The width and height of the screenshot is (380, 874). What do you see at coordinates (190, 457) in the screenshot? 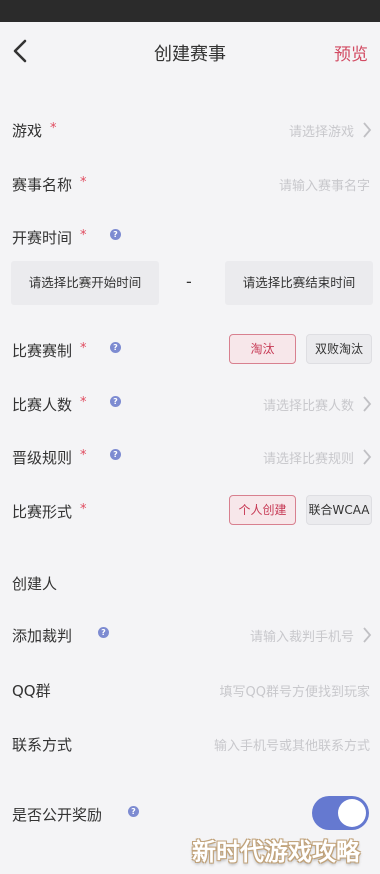
I see `advance-rule-row: 晋级规则 * ? 请选择比赛规则` at bounding box center [190, 457].